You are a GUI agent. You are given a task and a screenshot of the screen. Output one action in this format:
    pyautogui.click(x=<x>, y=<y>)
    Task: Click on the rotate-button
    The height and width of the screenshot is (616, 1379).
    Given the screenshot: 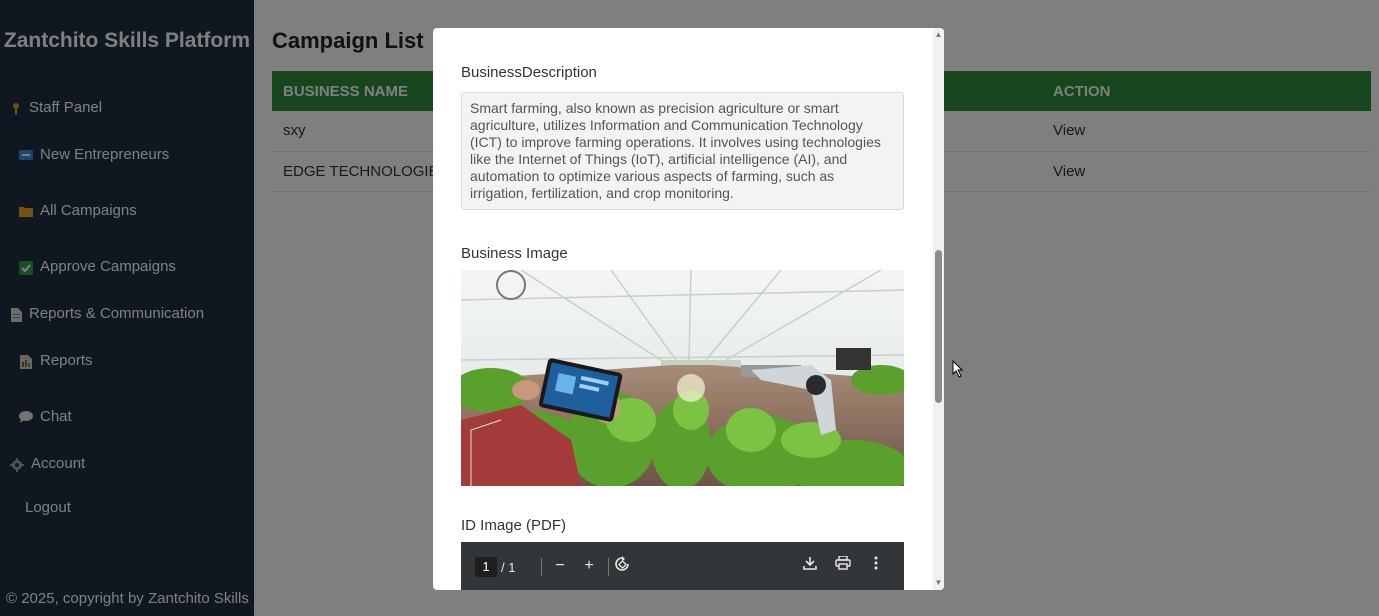 What is the action you would take?
    pyautogui.click(x=622, y=566)
    